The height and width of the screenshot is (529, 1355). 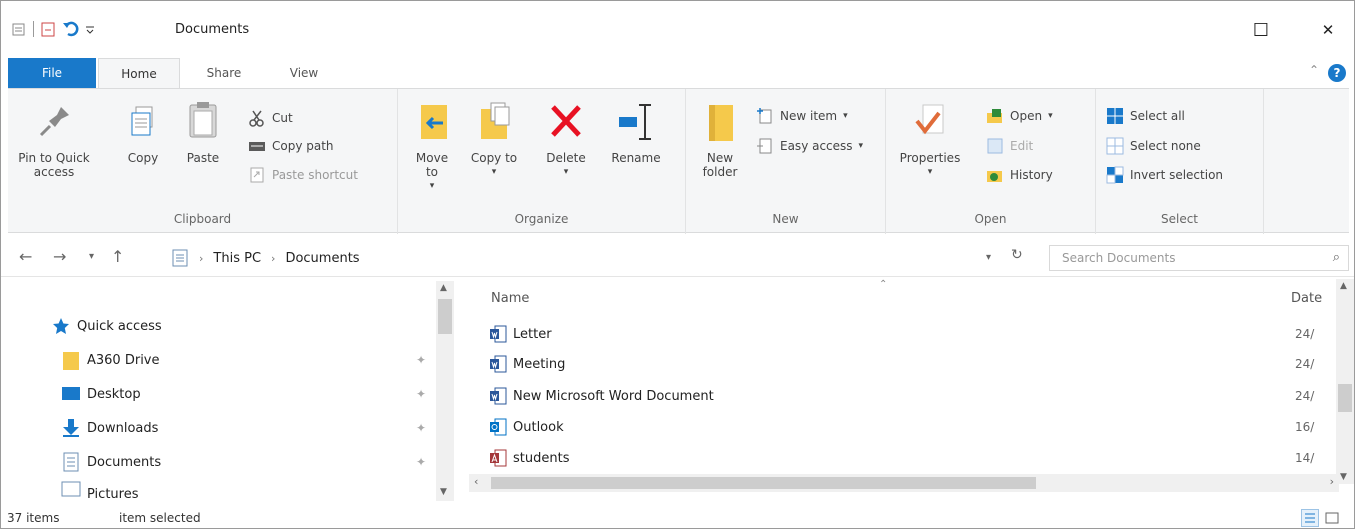 I want to click on easy-access-button: Easy access ▾, so click(x=809, y=146).